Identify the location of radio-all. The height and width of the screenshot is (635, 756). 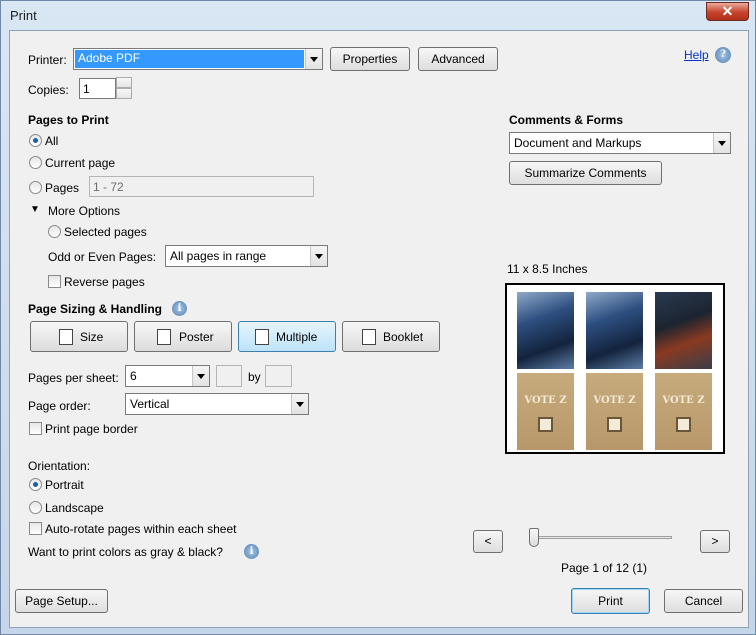
(35, 140).